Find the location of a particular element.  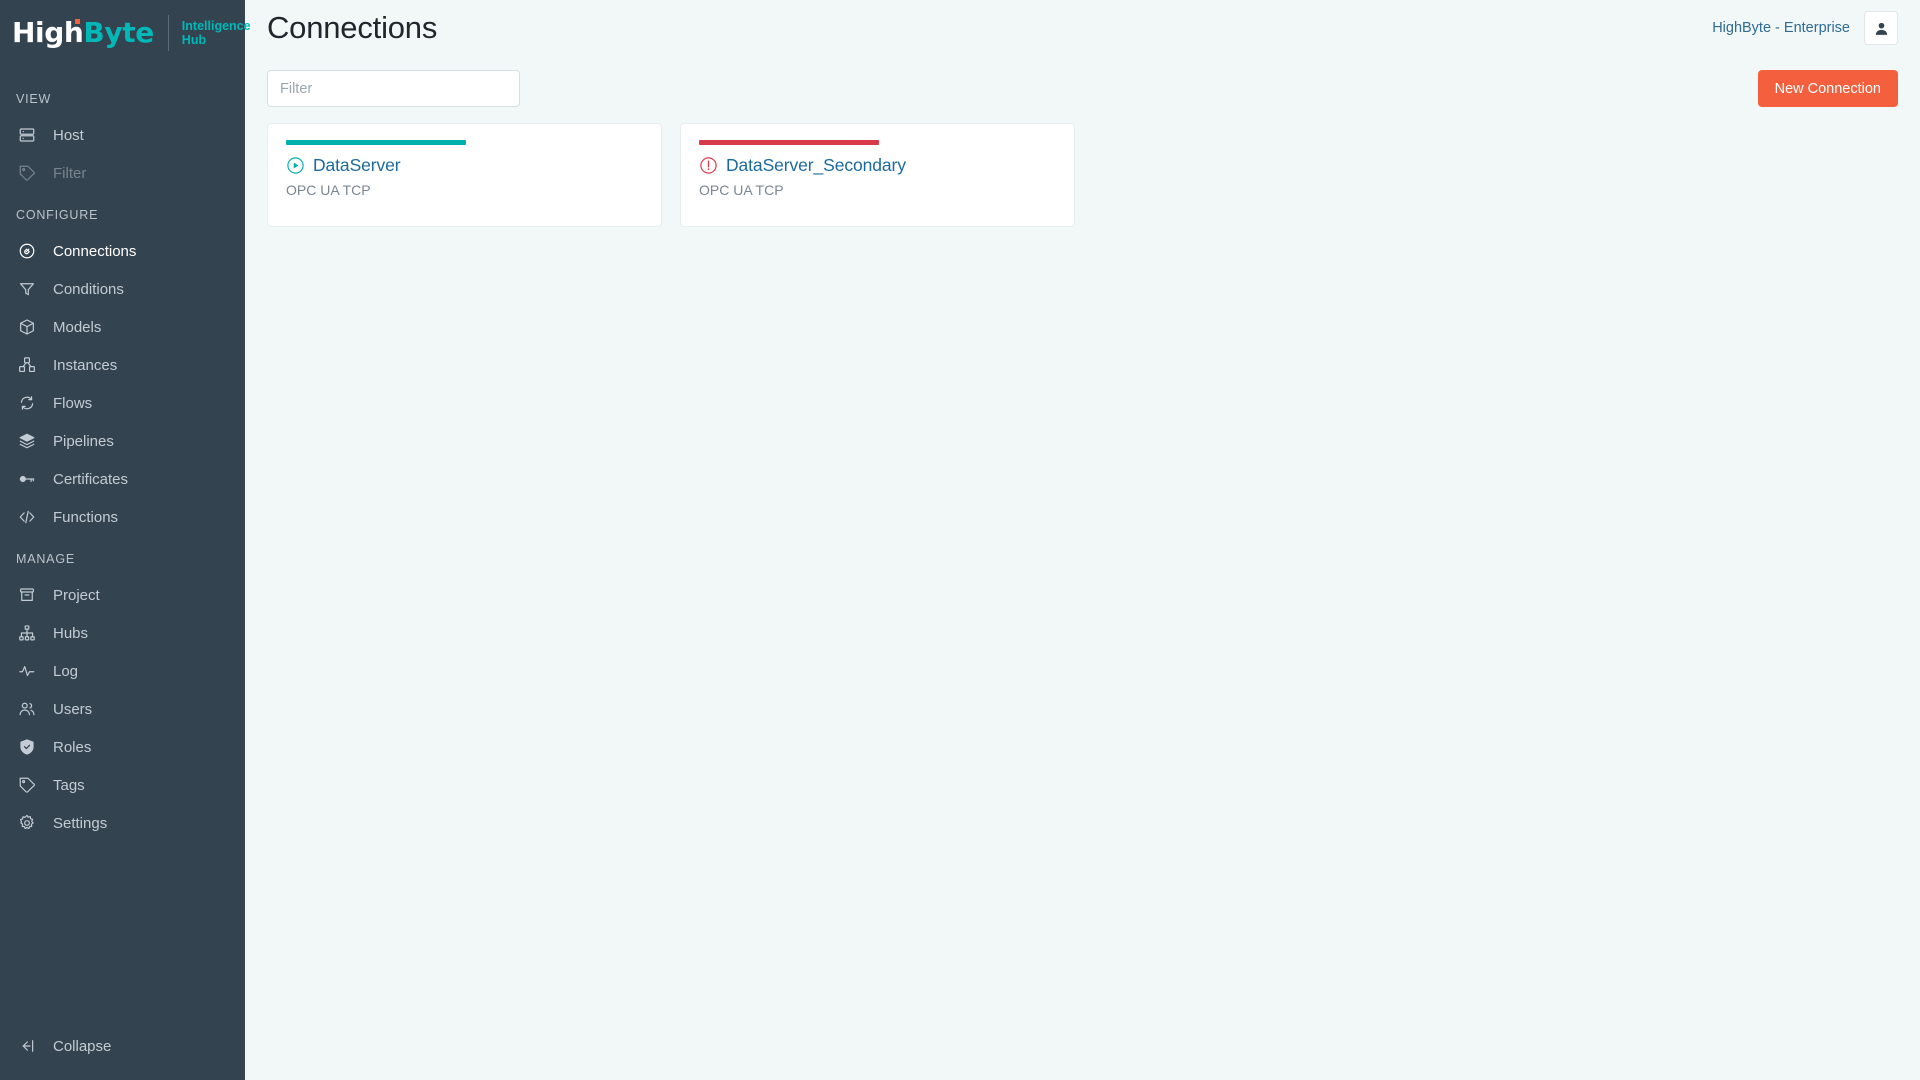

sidebar-item-connections: Connections is located at coordinates (122, 251).